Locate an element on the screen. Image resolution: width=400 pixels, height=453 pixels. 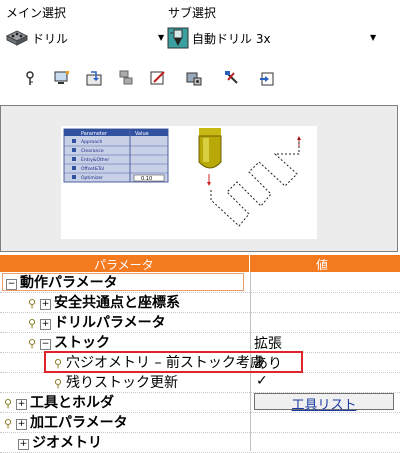
tool-icon is located at coordinates (232, 78).